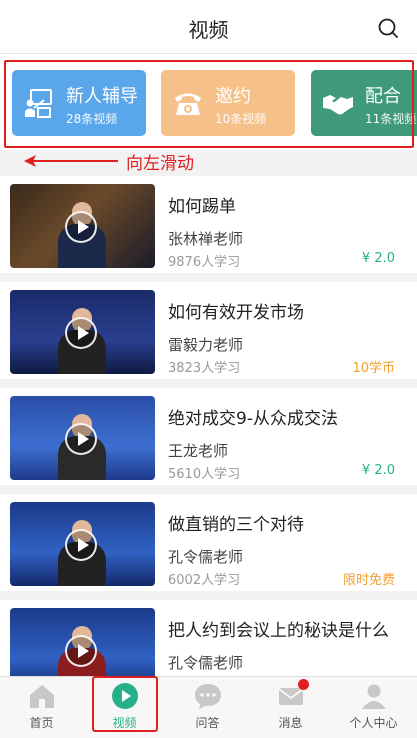 The height and width of the screenshot is (738, 417). Describe the element at coordinates (241, 119) in the screenshot. I see `category-count: 10条视频` at that location.